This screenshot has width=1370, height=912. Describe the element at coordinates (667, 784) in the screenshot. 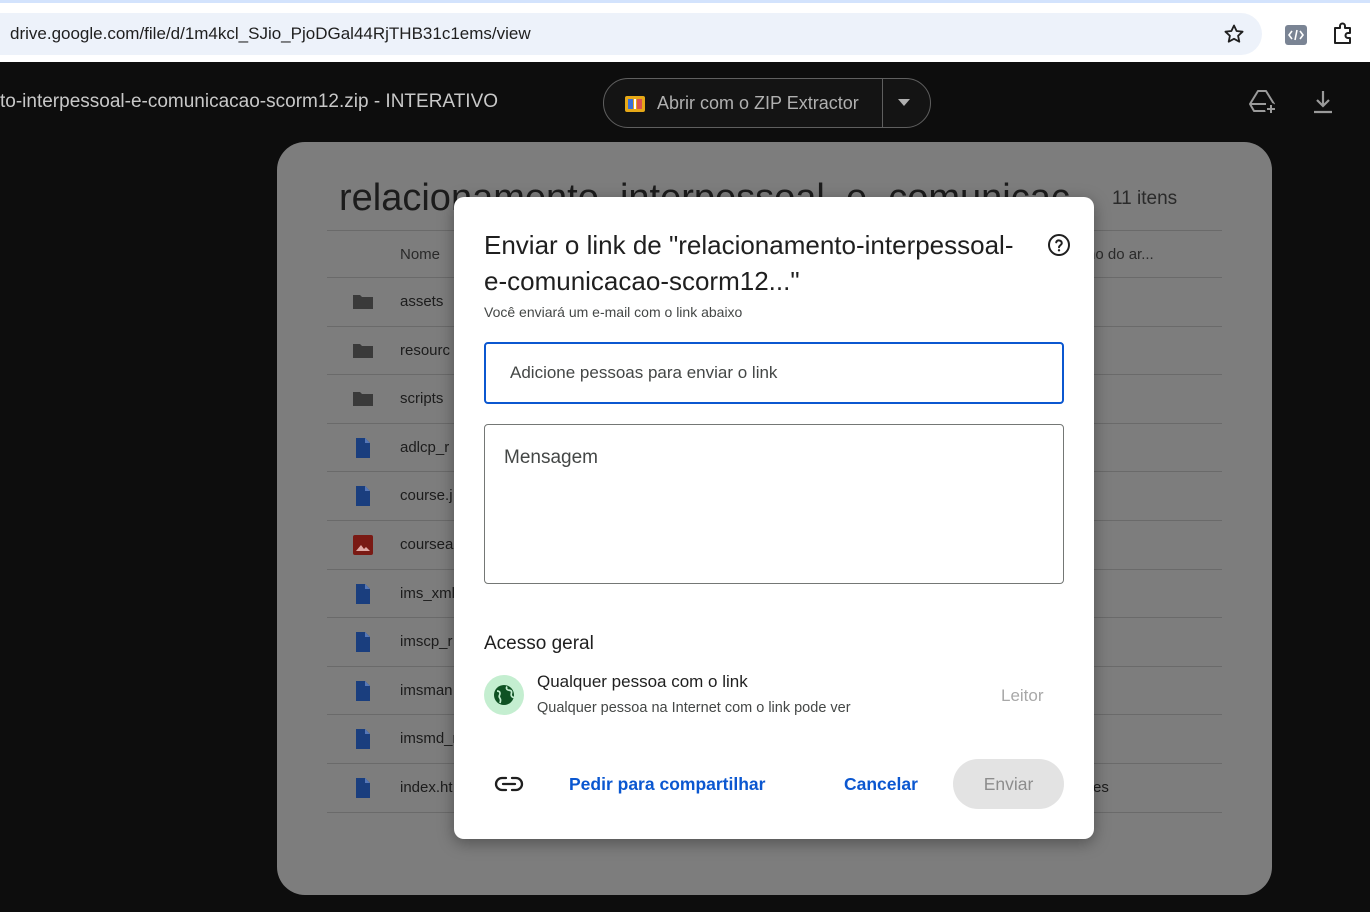

I see `ask-to-share-button: Pedir para compartilhar` at that location.